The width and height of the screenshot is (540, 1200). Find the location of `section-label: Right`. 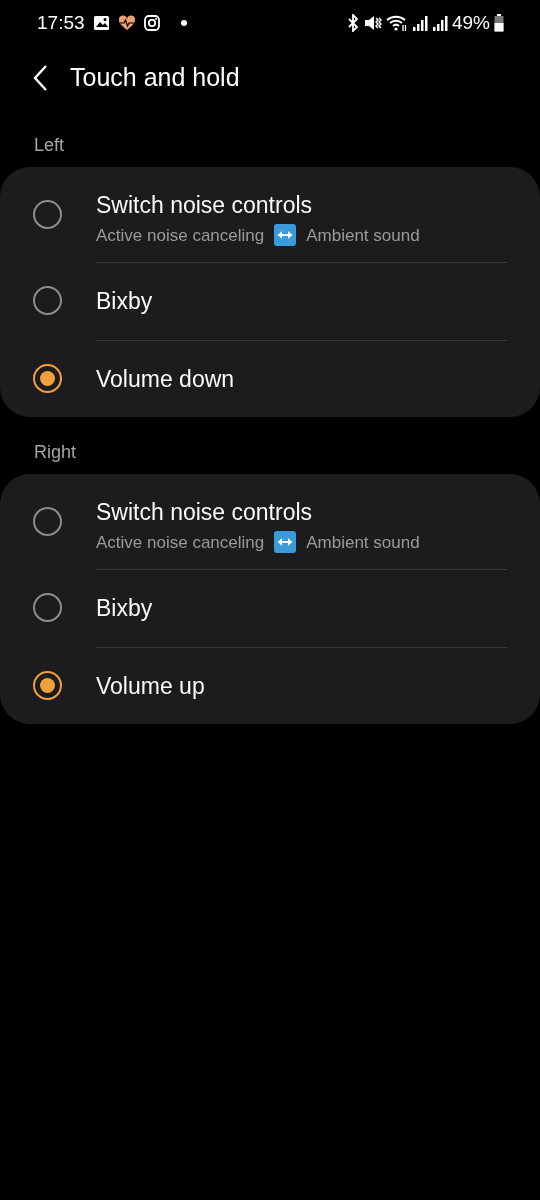

section-label: Right is located at coordinates (55, 452).